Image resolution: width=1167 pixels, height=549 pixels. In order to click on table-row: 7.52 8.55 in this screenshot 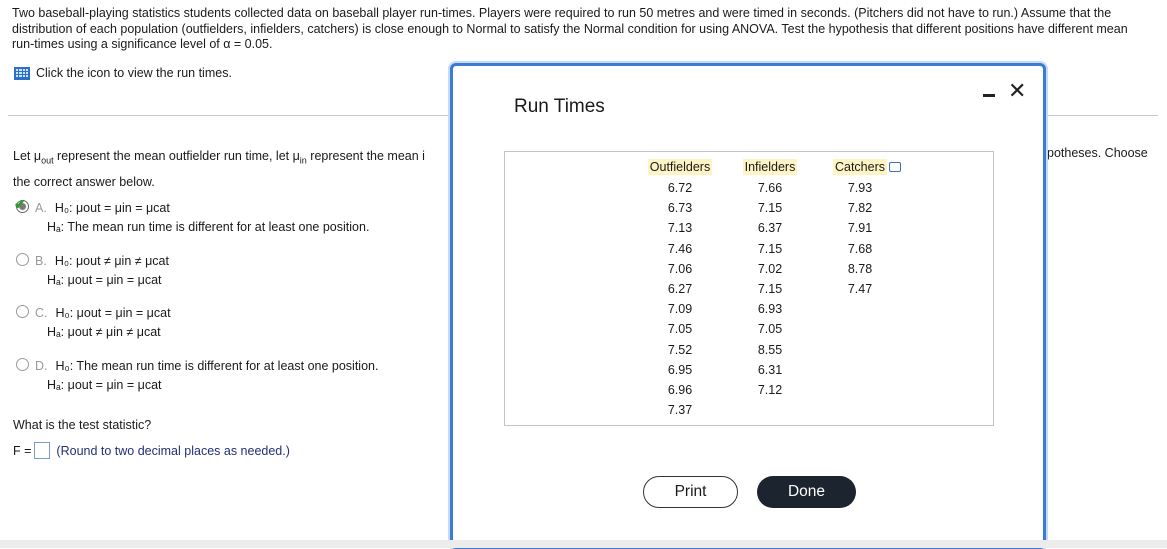, I will do `click(770, 350)`.